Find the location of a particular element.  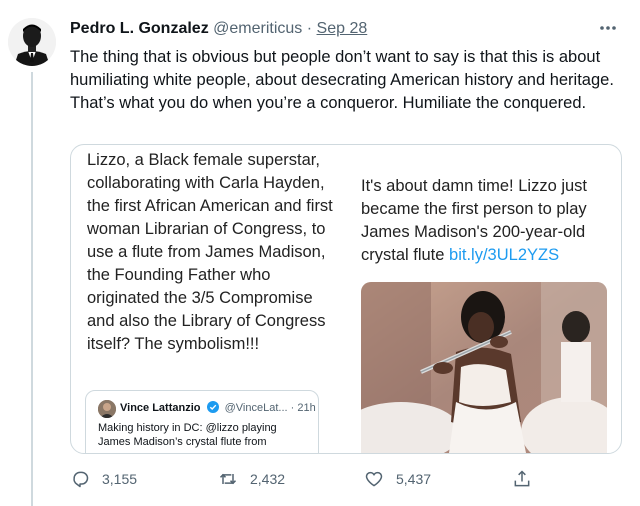

cropped-text-fragment is located at coordinates (411, 147).